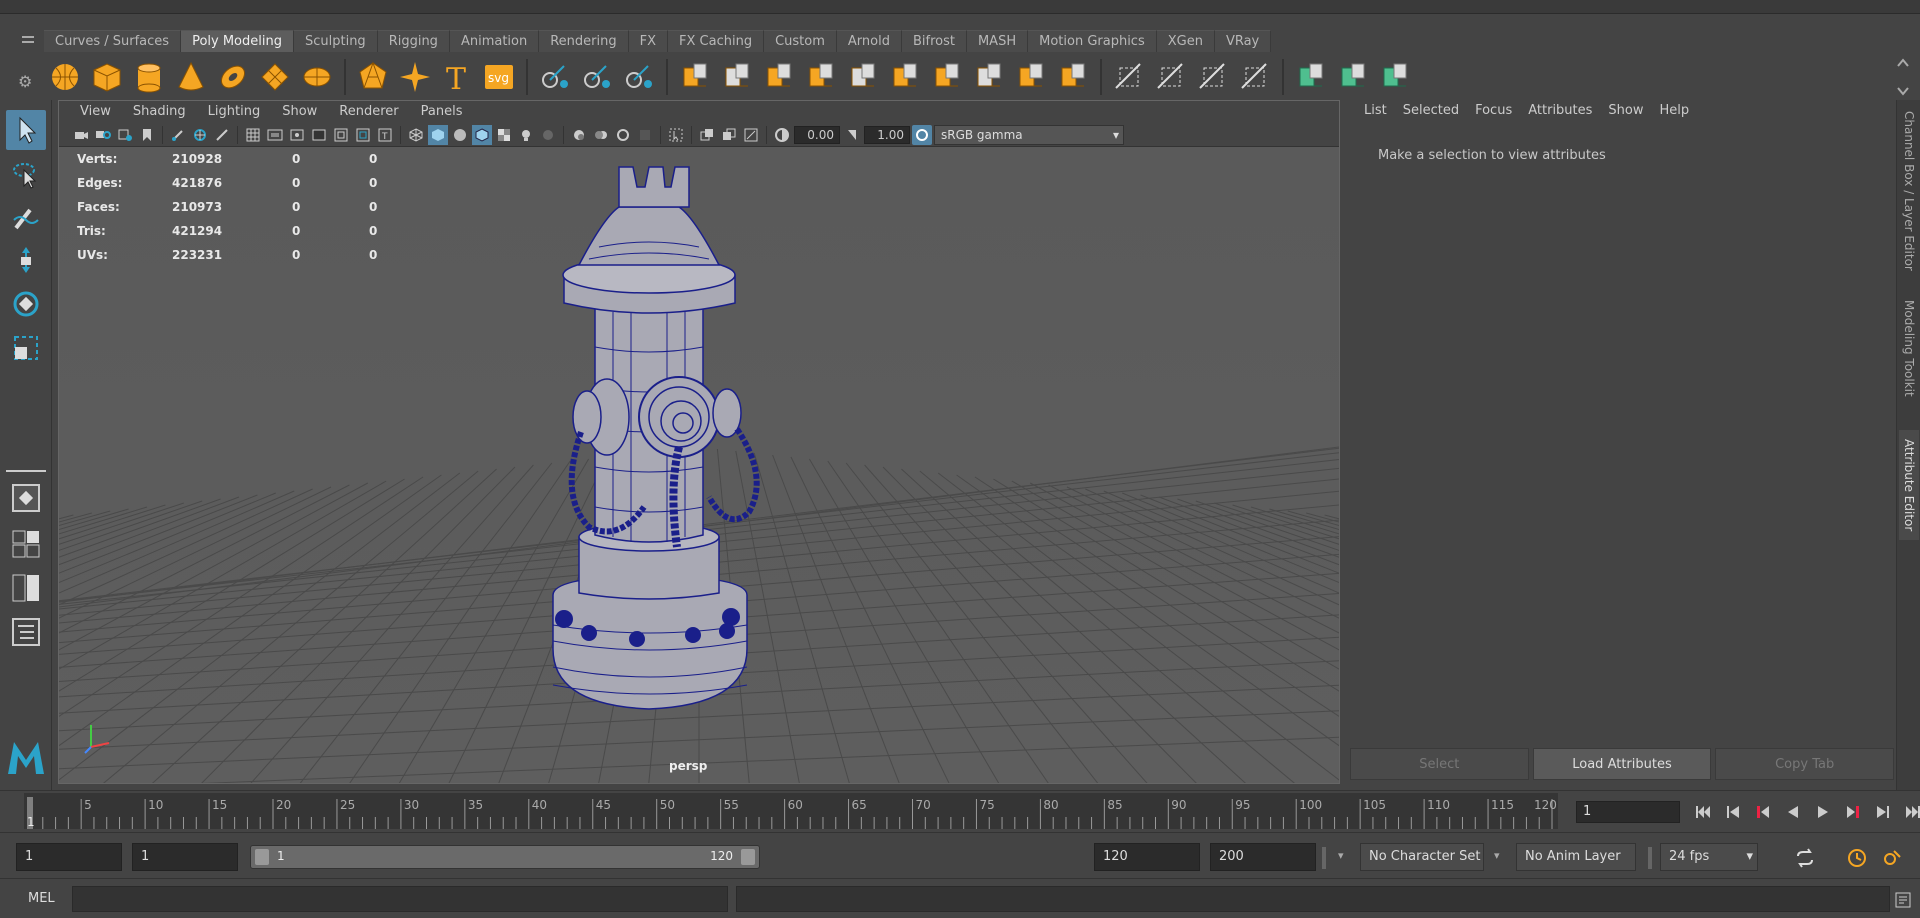  Describe the element at coordinates (601, 135) in the screenshot. I see `motion-blur-icon` at that location.